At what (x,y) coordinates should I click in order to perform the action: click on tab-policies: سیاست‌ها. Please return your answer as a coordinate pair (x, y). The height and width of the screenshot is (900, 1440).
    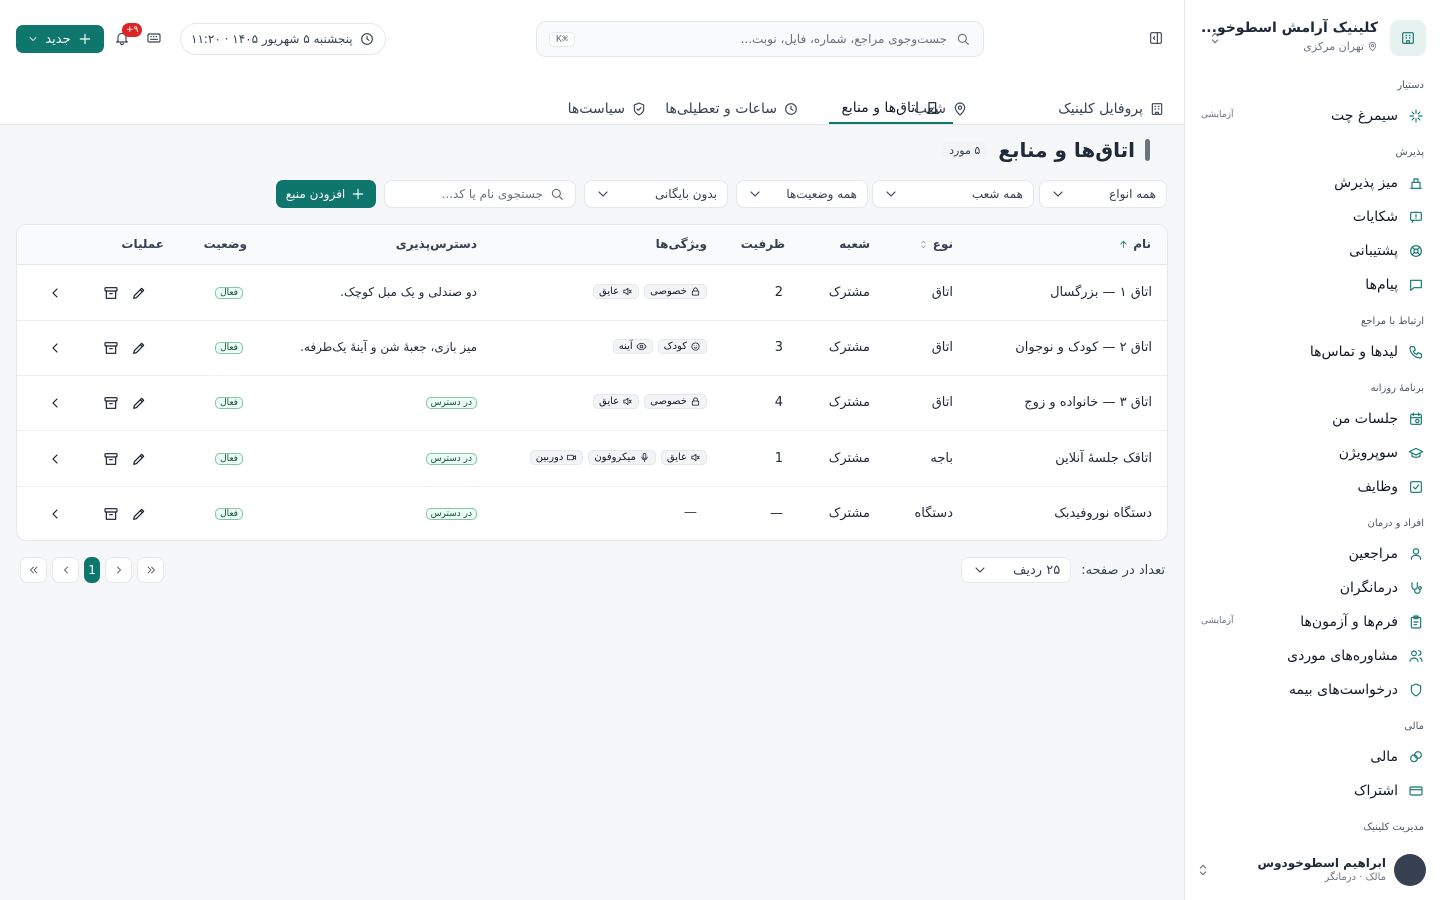
    Looking at the image, I should click on (607, 108).